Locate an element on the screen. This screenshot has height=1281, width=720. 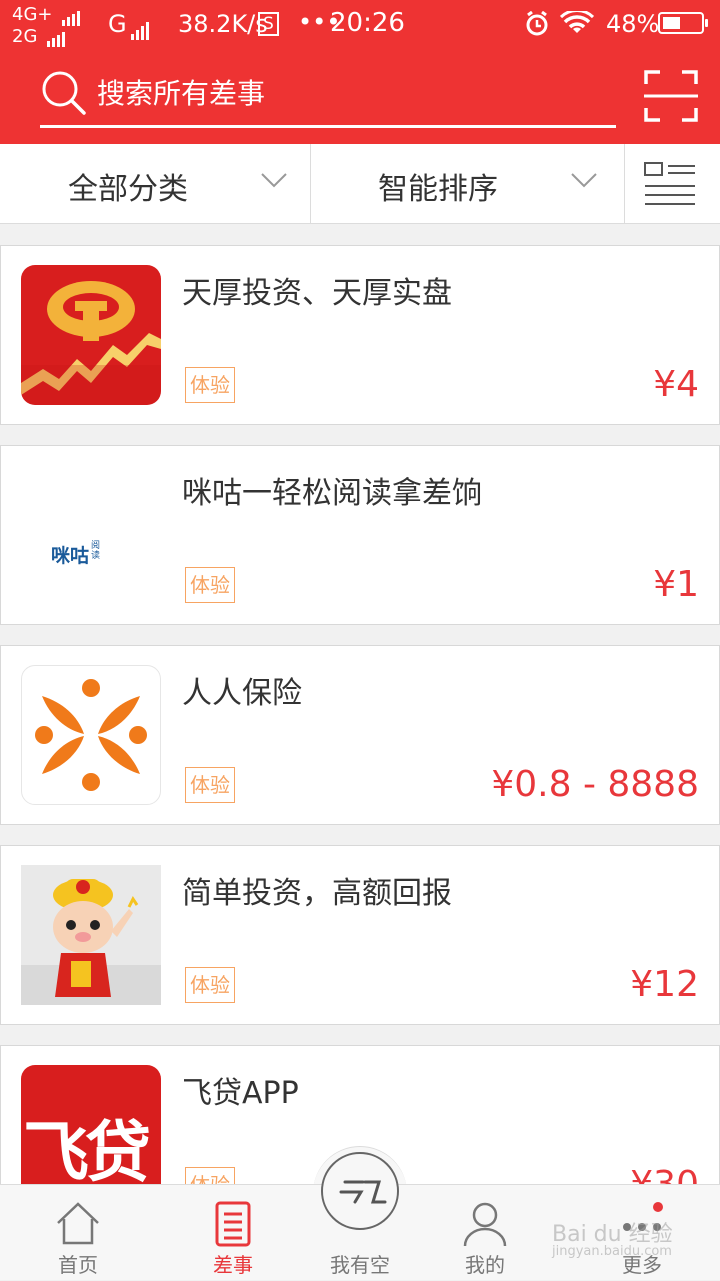
list-layout-icon is located at coordinates (670, 186).